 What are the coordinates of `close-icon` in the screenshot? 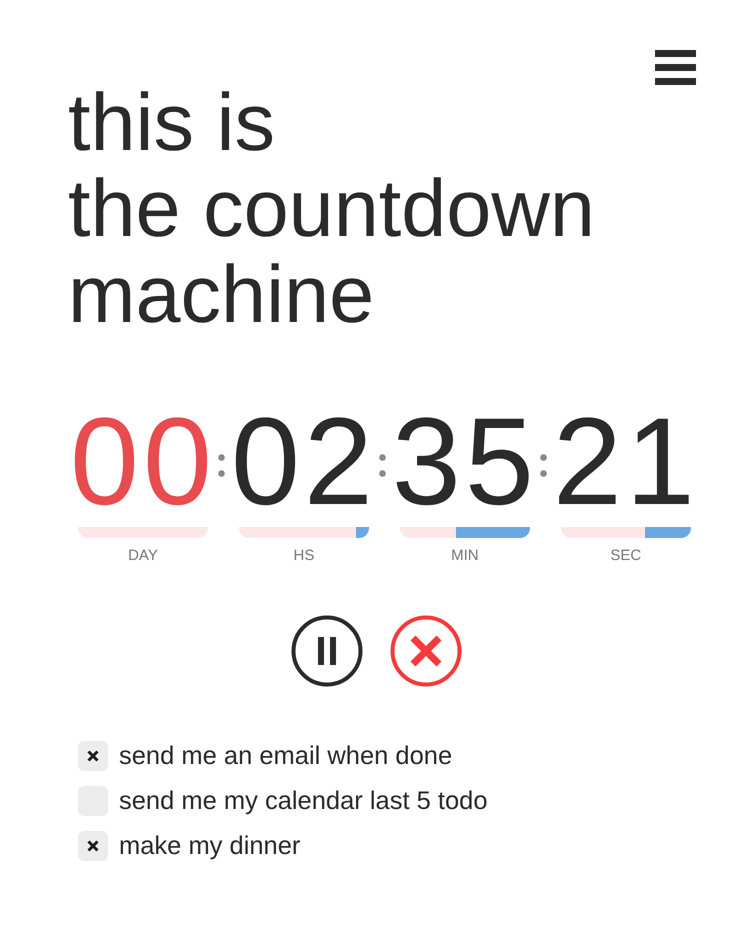 It's located at (426, 651).